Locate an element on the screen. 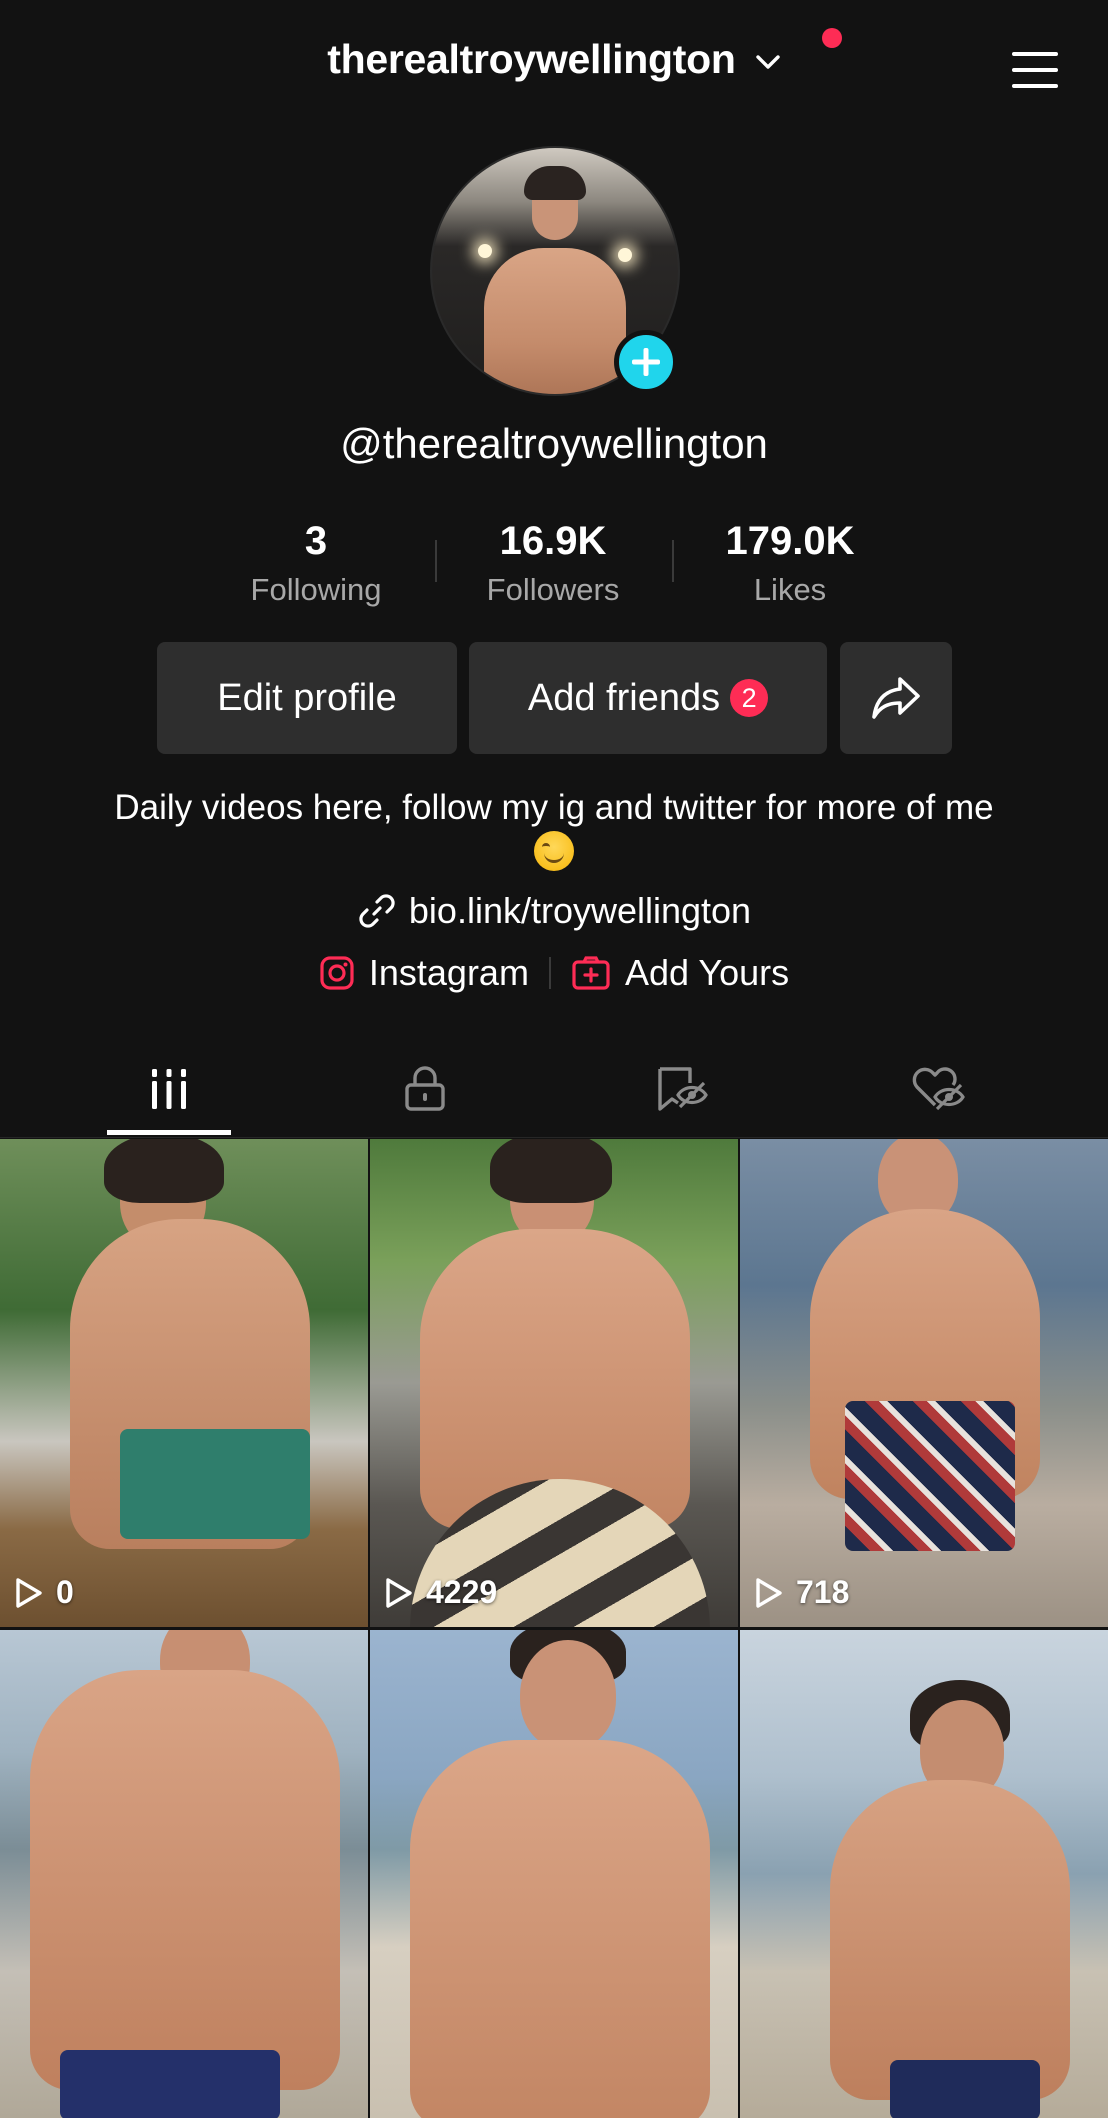 This screenshot has height=2118, width=1108. stat-likes: 179.0K Likes is located at coordinates (790, 562).